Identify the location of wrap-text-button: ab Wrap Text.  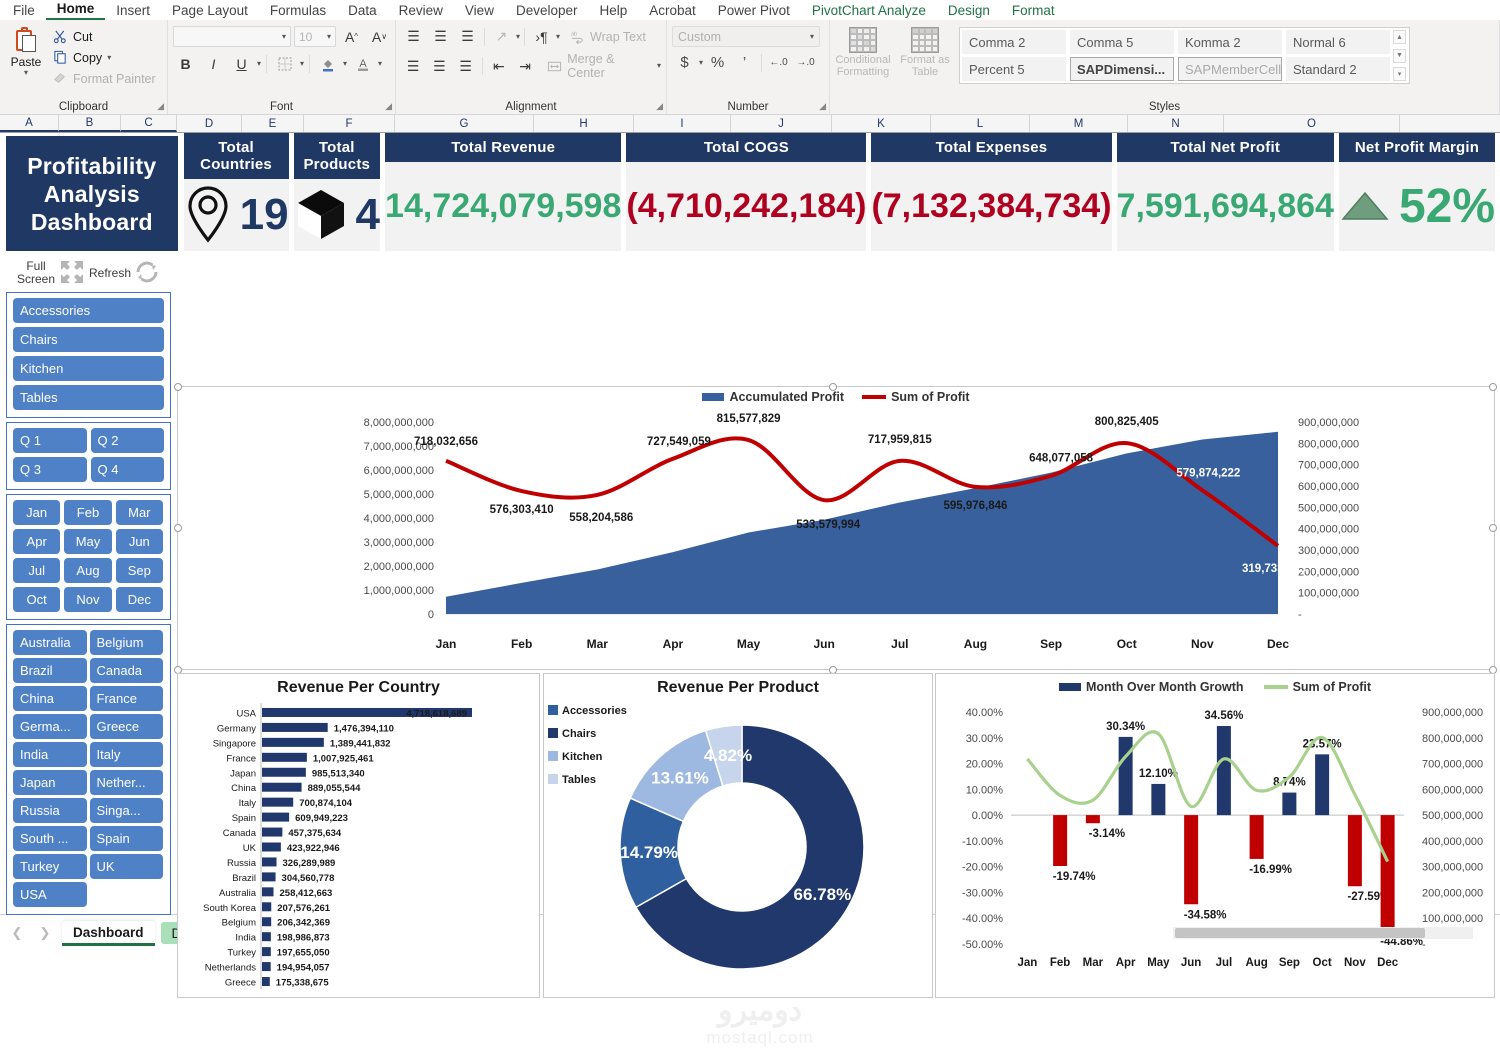
(608, 37).